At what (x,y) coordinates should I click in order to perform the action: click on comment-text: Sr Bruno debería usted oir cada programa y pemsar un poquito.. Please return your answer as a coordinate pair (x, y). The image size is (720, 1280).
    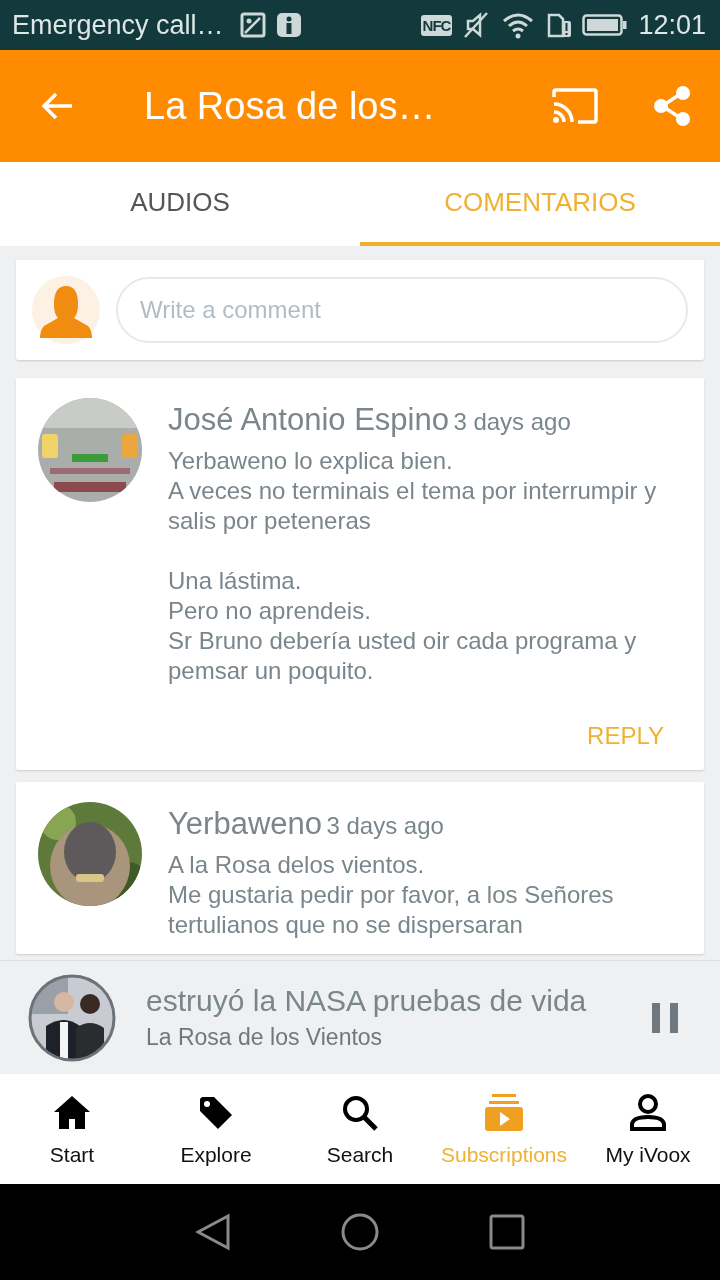
    Looking at the image, I should click on (403, 656).